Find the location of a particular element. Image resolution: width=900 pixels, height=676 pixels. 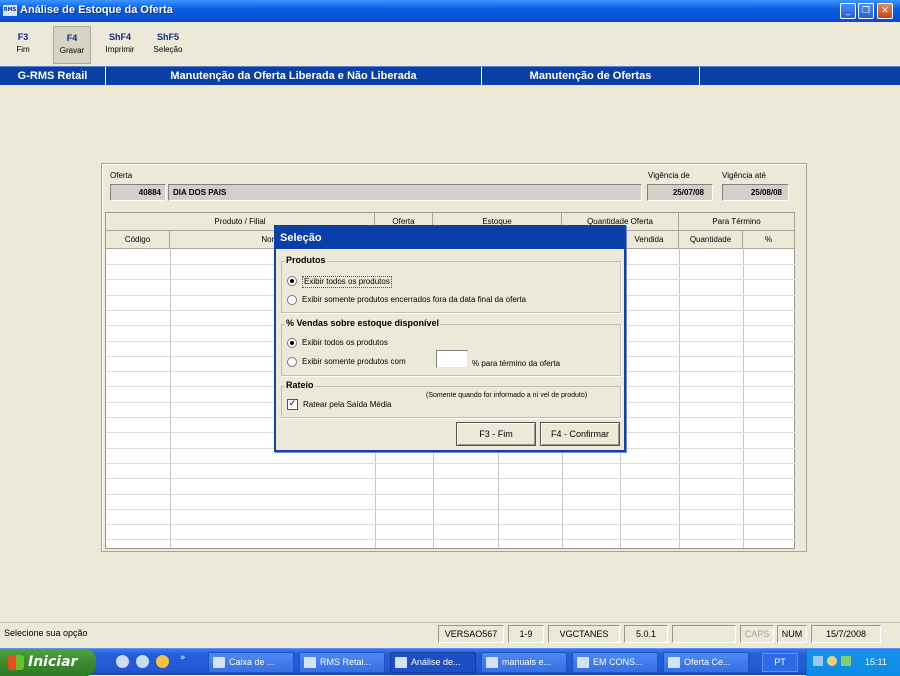

status-empty is located at coordinates (704, 634).